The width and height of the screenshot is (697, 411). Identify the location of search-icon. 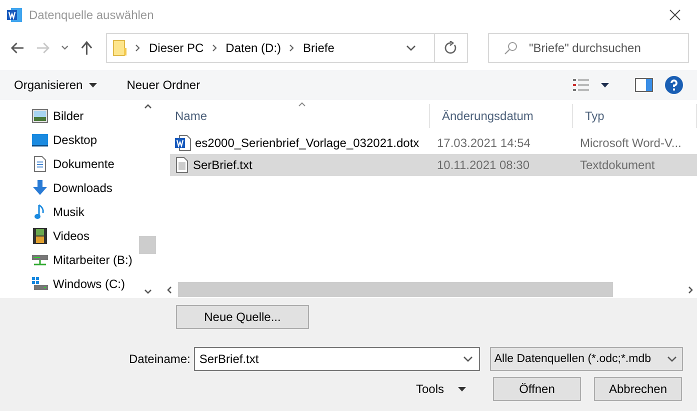
(511, 48).